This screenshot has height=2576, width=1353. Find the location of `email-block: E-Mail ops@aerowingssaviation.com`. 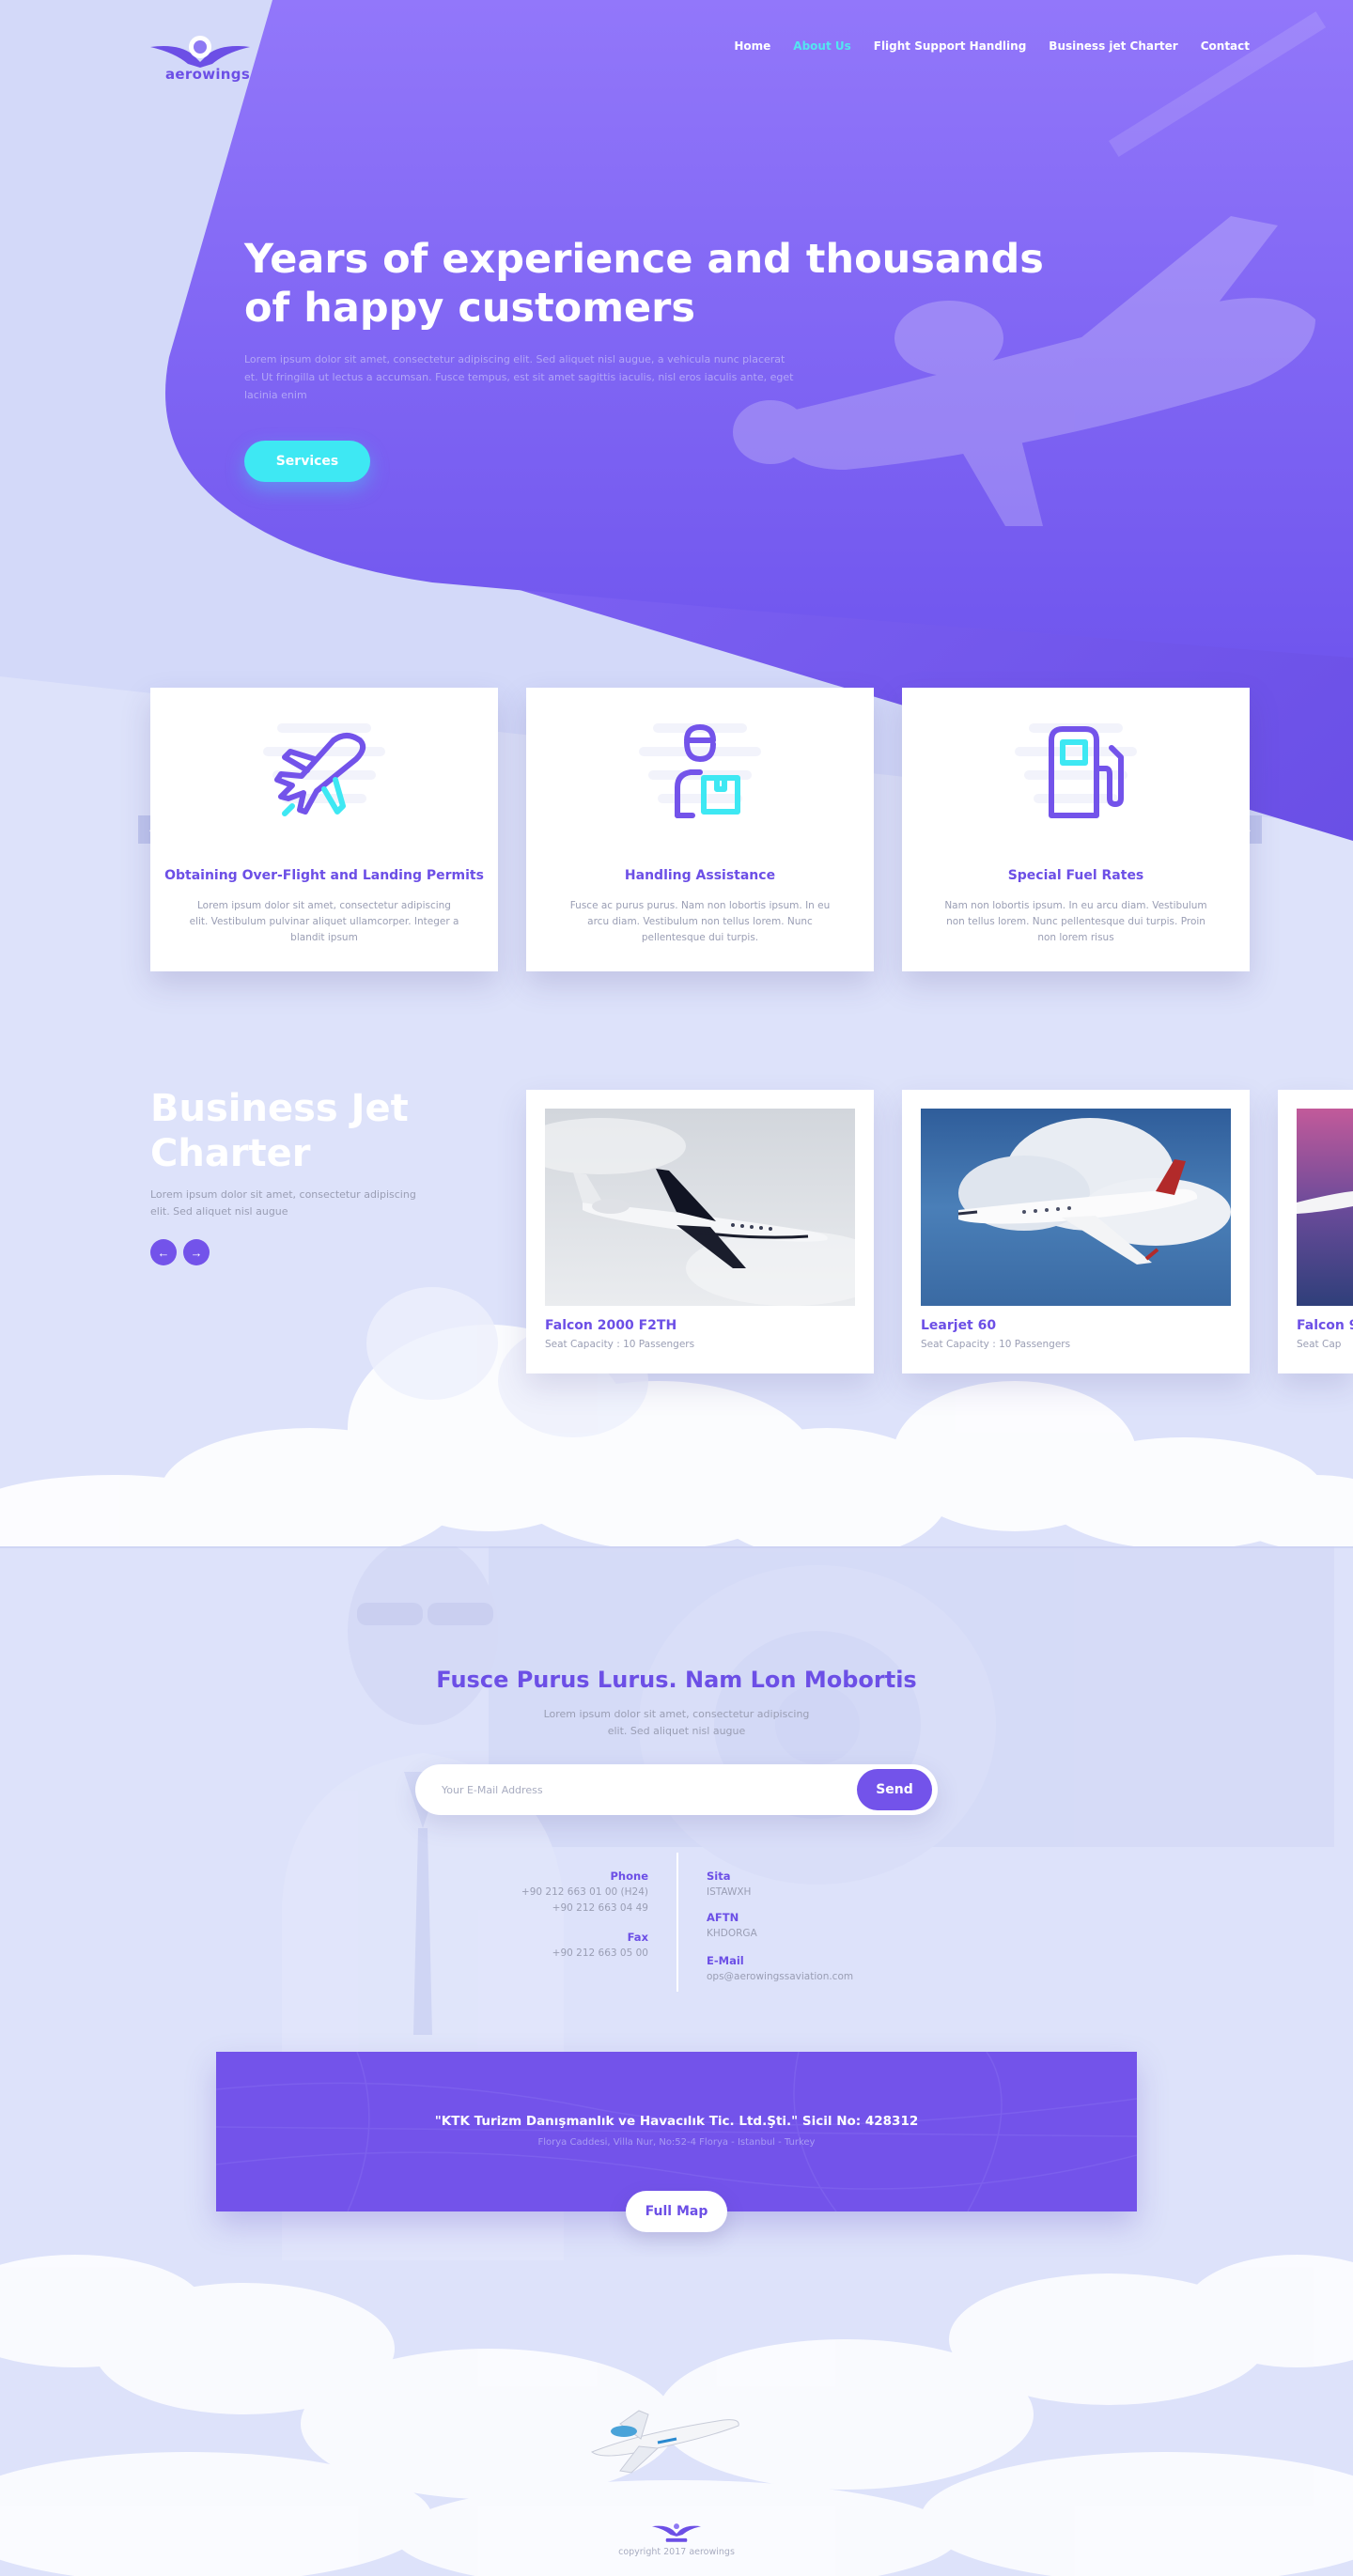

email-block: E-Mail ops@aerowingssaviation.com is located at coordinates (838, 1970).